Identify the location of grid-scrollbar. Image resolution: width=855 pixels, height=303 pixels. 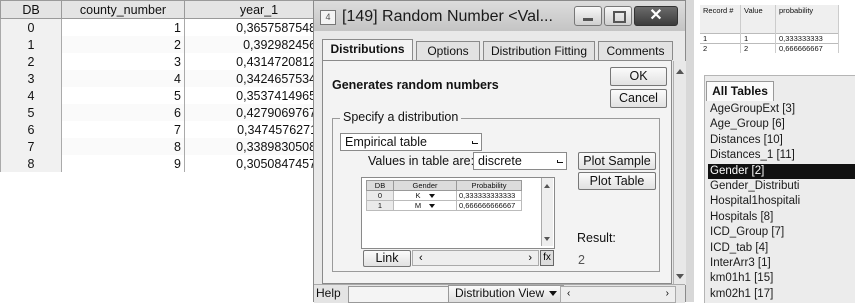
(547, 212).